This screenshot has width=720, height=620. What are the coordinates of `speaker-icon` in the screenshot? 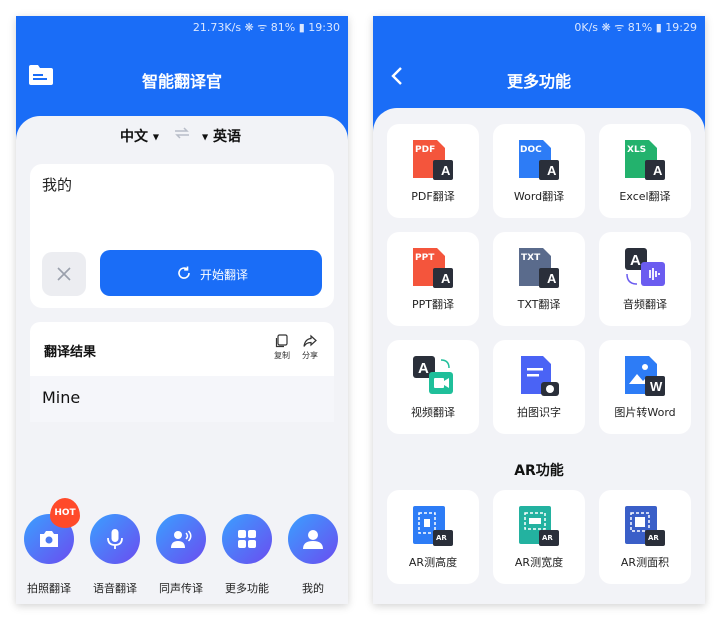 It's located at (181, 539).